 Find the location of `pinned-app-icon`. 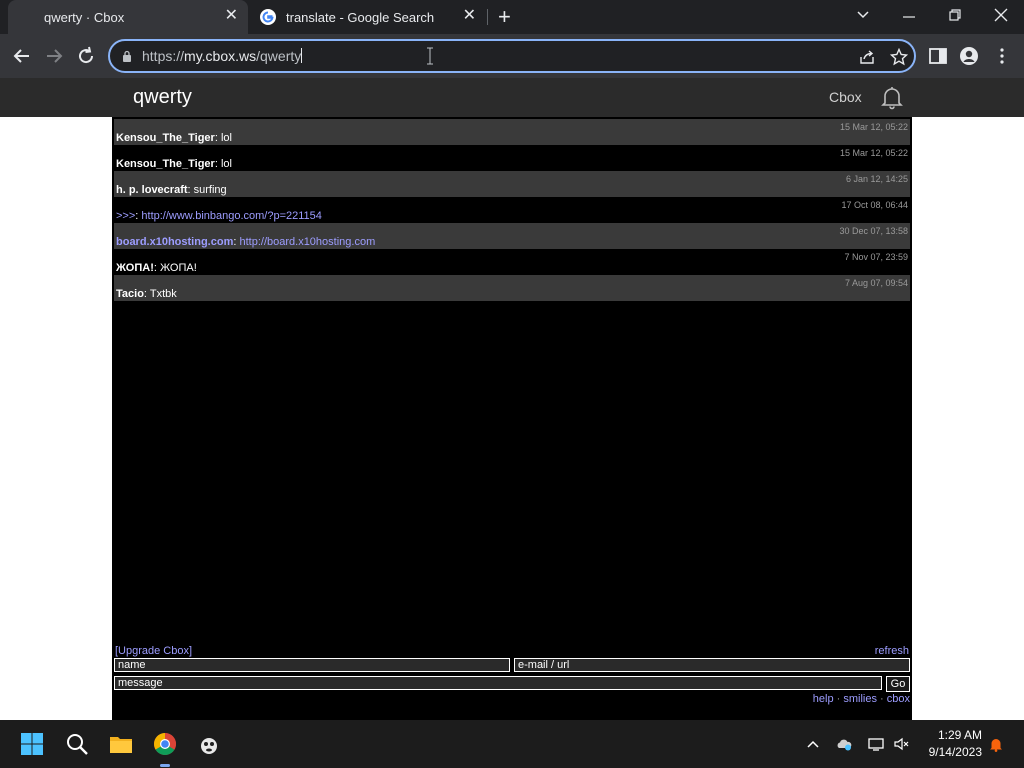

pinned-app-icon is located at coordinates (209, 744).